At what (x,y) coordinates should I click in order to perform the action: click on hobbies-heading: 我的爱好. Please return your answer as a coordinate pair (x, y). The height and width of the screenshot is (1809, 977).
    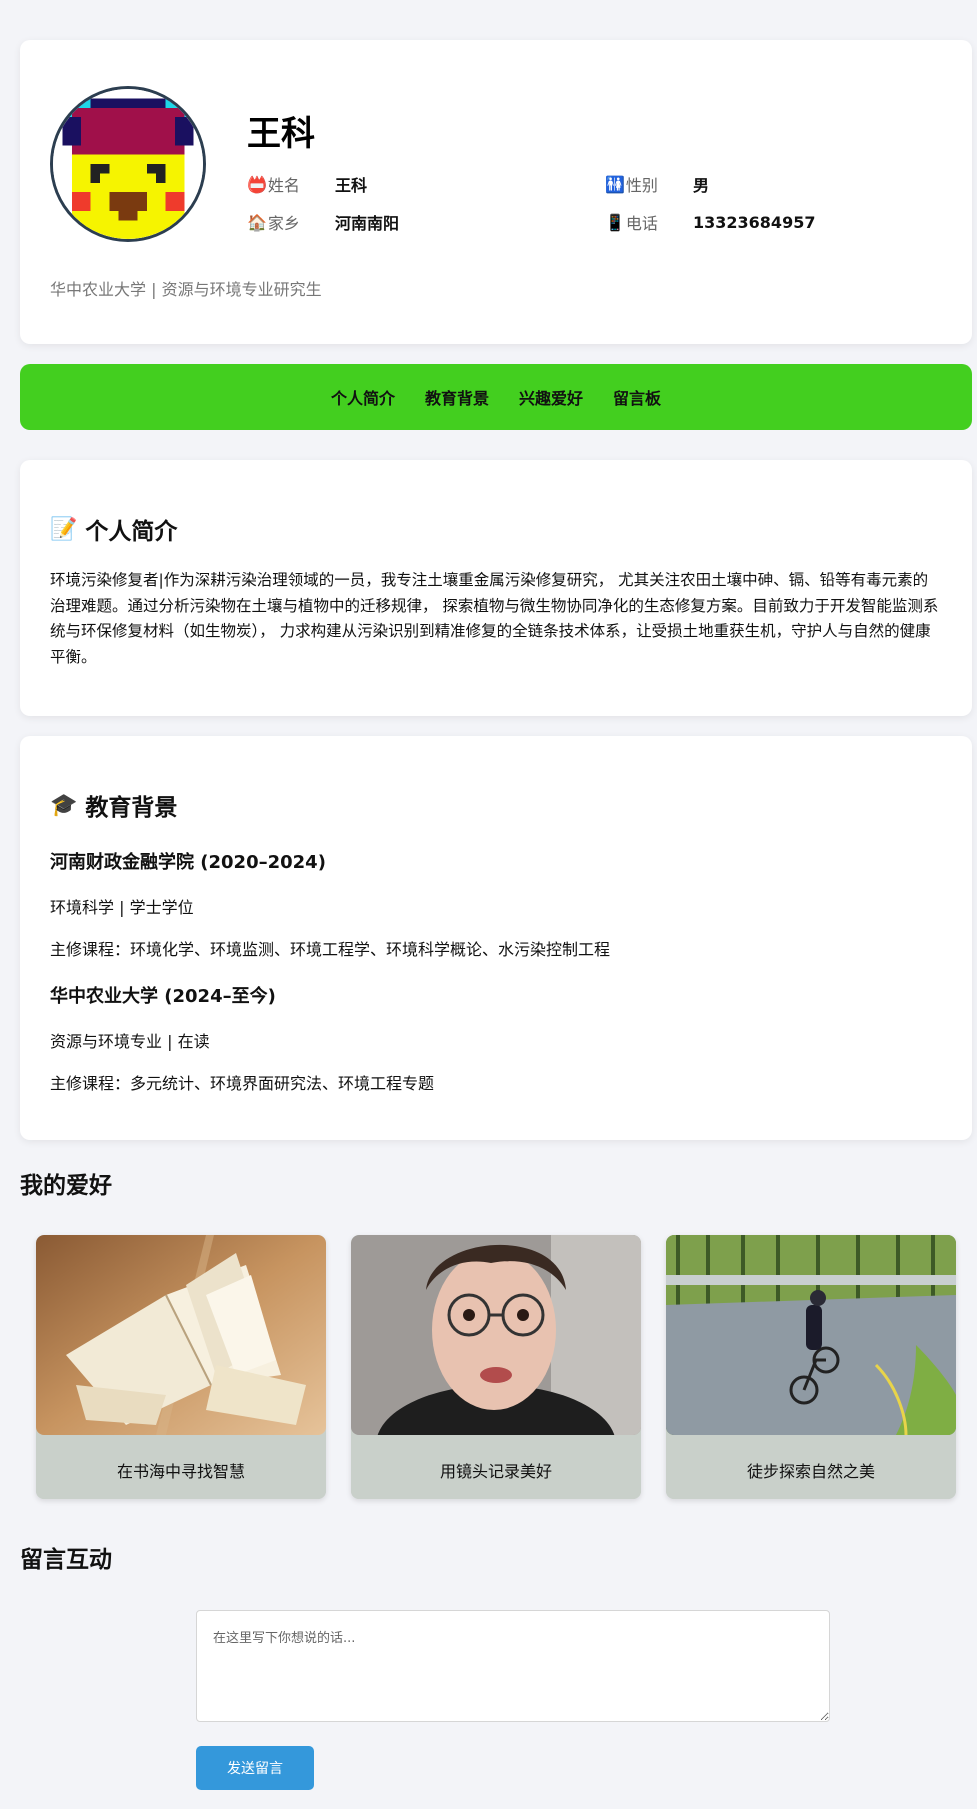
    Looking at the image, I should click on (66, 1186).